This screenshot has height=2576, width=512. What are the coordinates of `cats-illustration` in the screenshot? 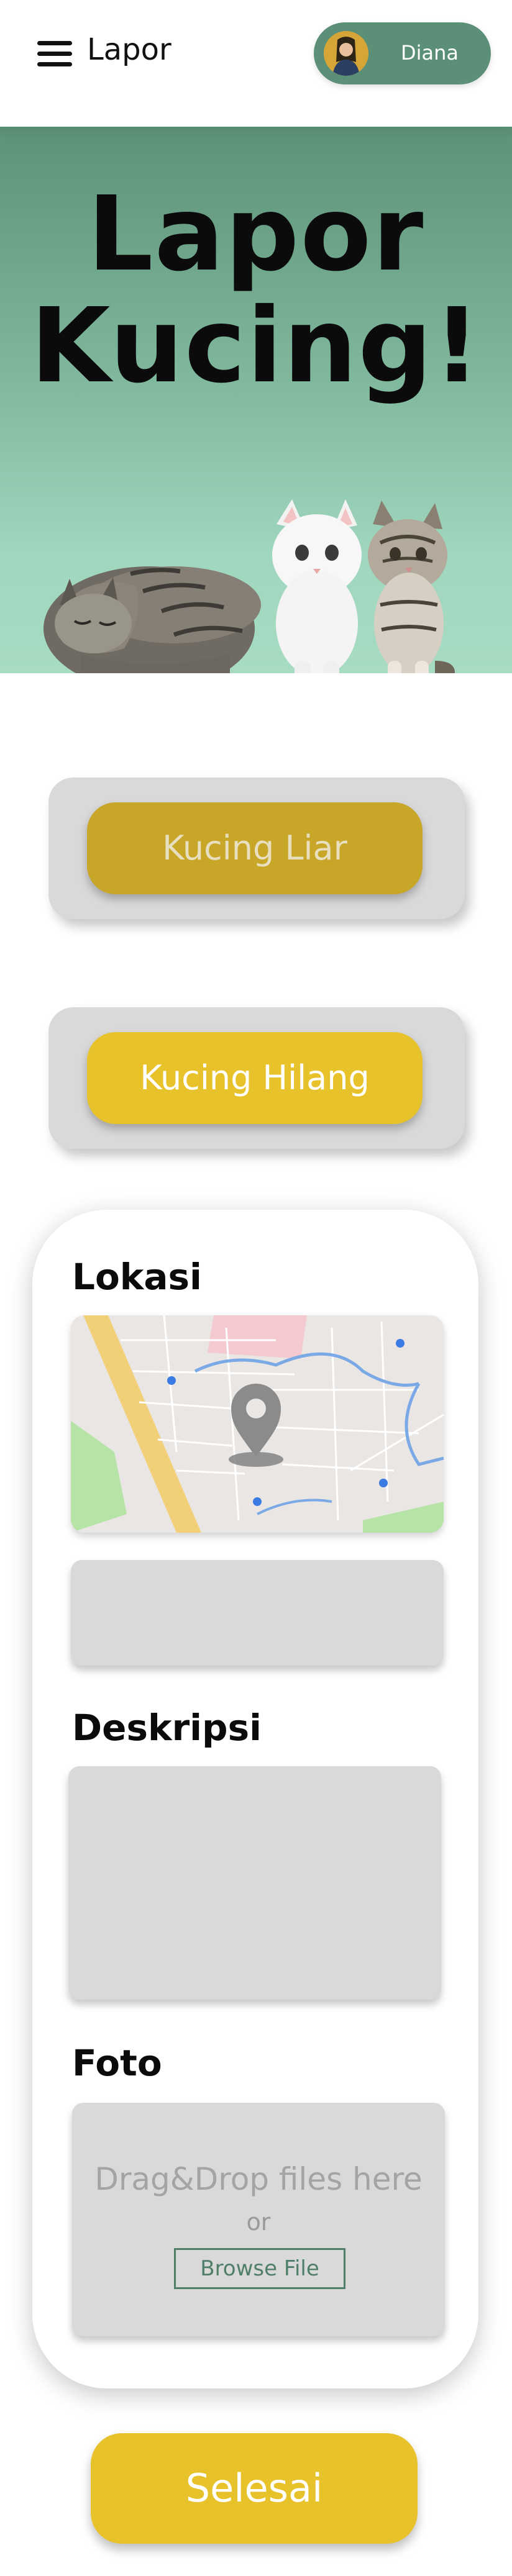 It's located at (249, 586).